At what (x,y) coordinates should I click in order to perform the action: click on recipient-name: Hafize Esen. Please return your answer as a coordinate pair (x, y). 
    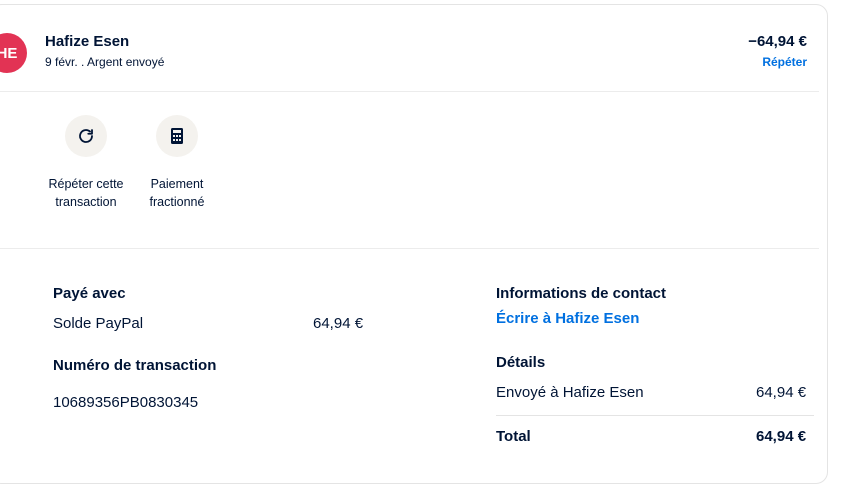
    Looking at the image, I should click on (87, 41).